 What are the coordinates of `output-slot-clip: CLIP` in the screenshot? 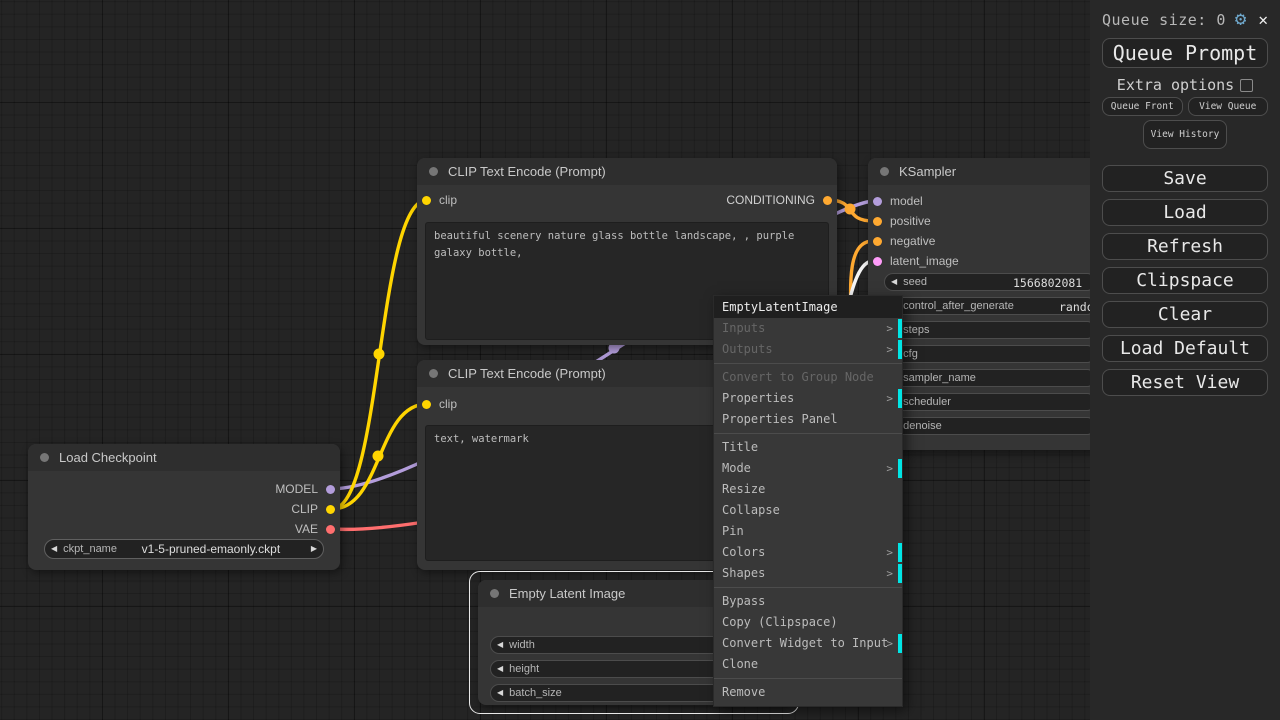 It's located at (313, 509).